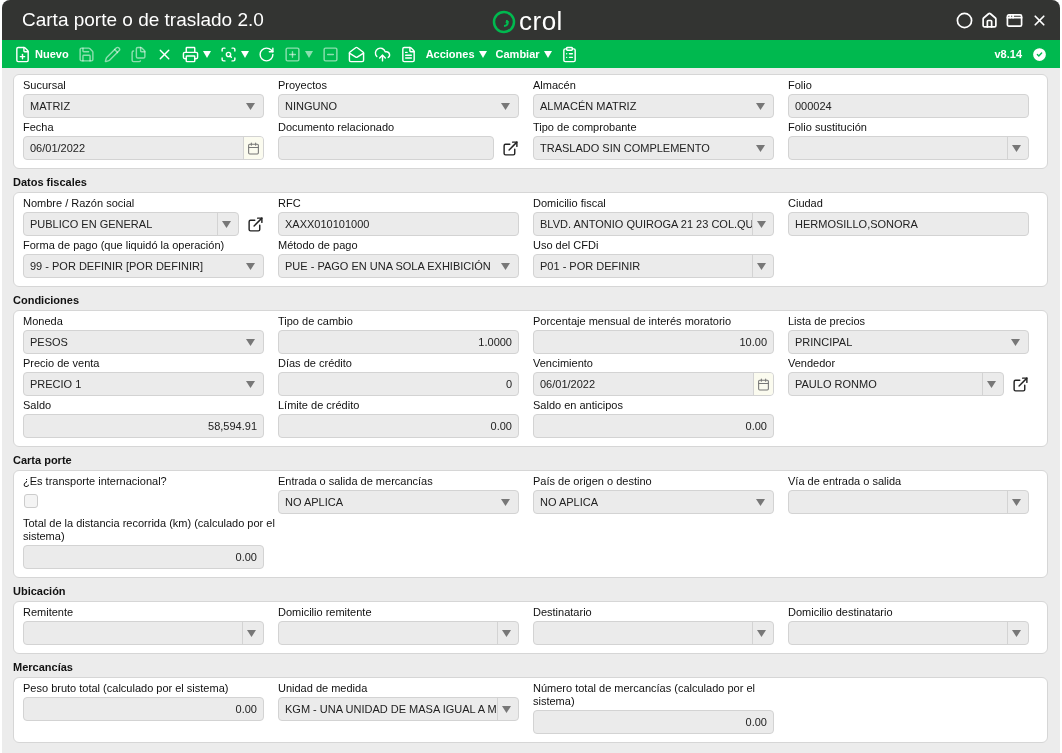 This screenshot has width=1062, height=753. I want to click on field-label: Método de pago, so click(318, 245).